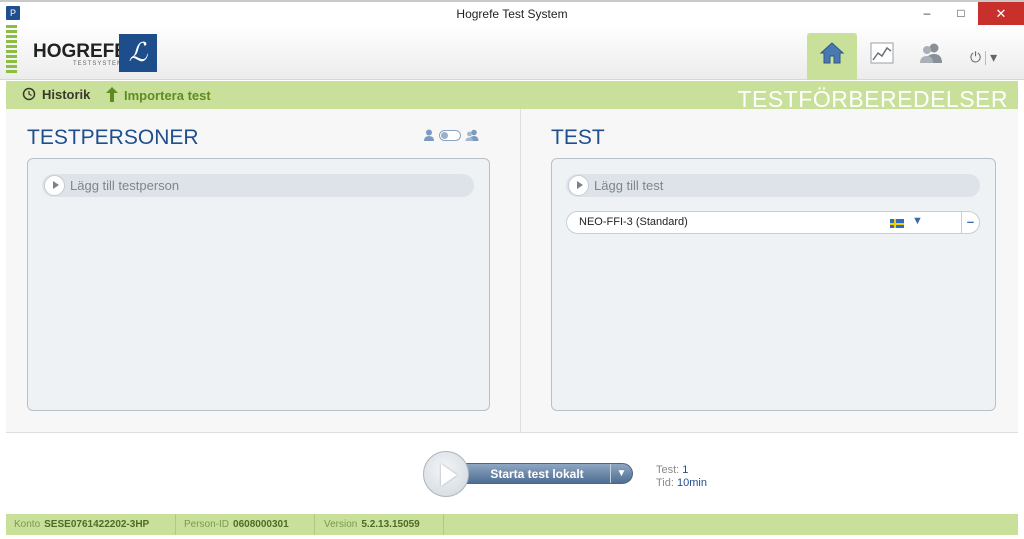 Image resolution: width=1024 pixels, height=539 pixels. I want to click on add-testperson-label: Lägg till testperson, so click(125, 185).